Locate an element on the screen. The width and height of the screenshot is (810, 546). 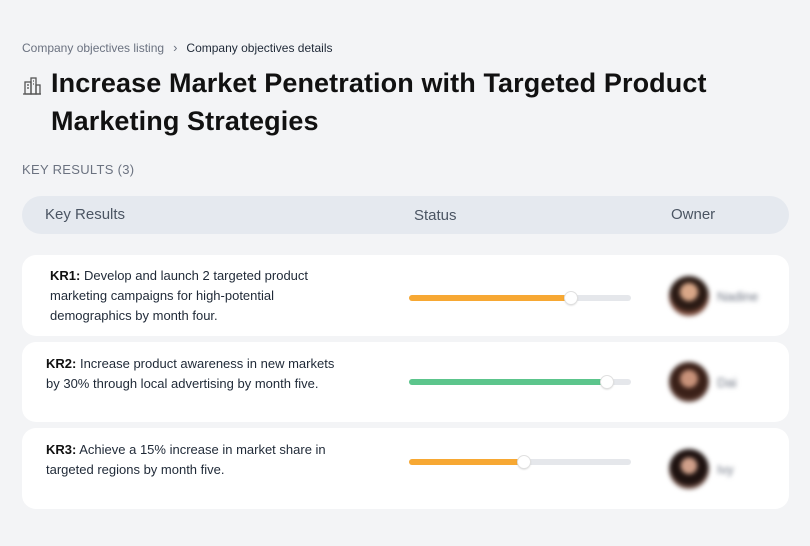
owner-name: Dai is located at coordinates (727, 382).